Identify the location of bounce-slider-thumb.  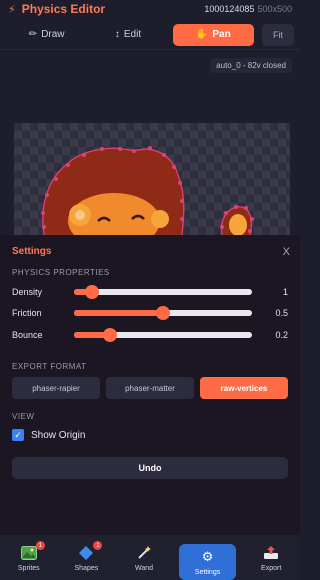
(109, 335).